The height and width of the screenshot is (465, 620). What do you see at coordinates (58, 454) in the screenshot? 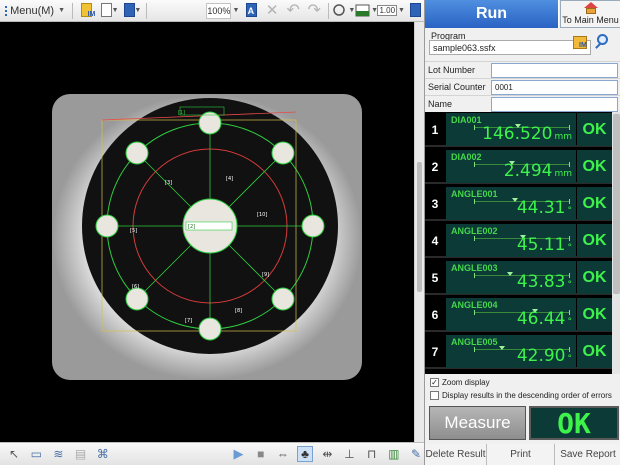
I see `layers-icon: ≋` at bounding box center [58, 454].